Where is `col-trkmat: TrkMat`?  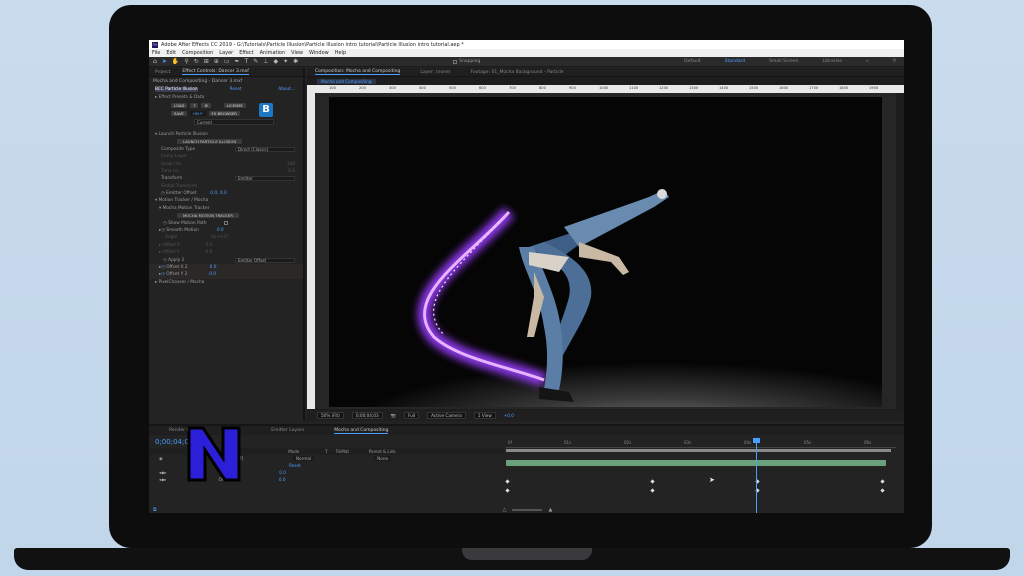
col-trkmat: TrkMat is located at coordinates (342, 451).